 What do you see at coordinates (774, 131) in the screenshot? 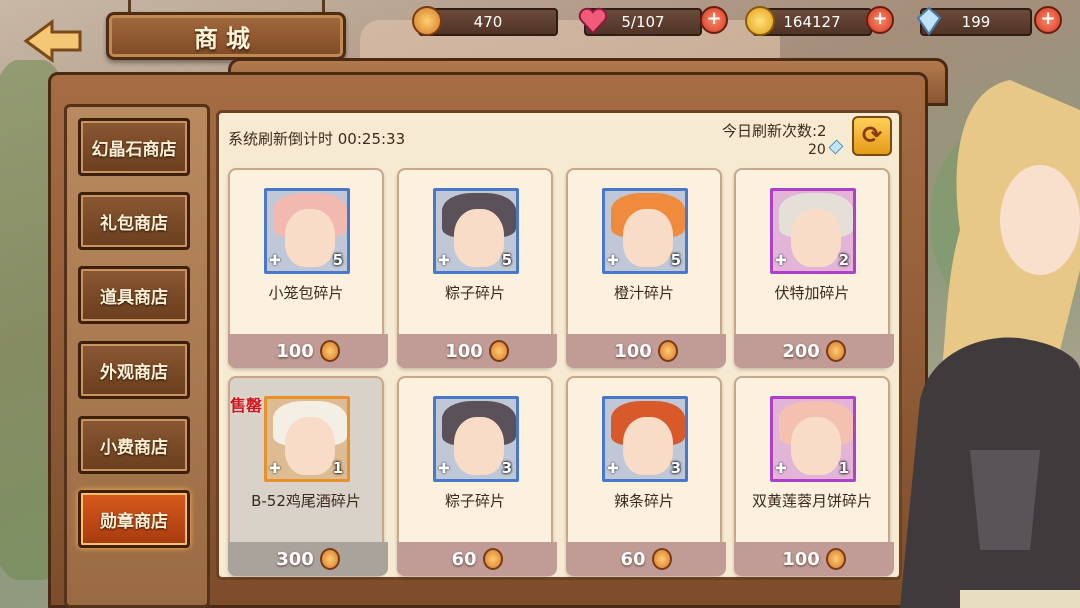
I see `refresh-count: 今日刷新次数:2` at bounding box center [774, 131].